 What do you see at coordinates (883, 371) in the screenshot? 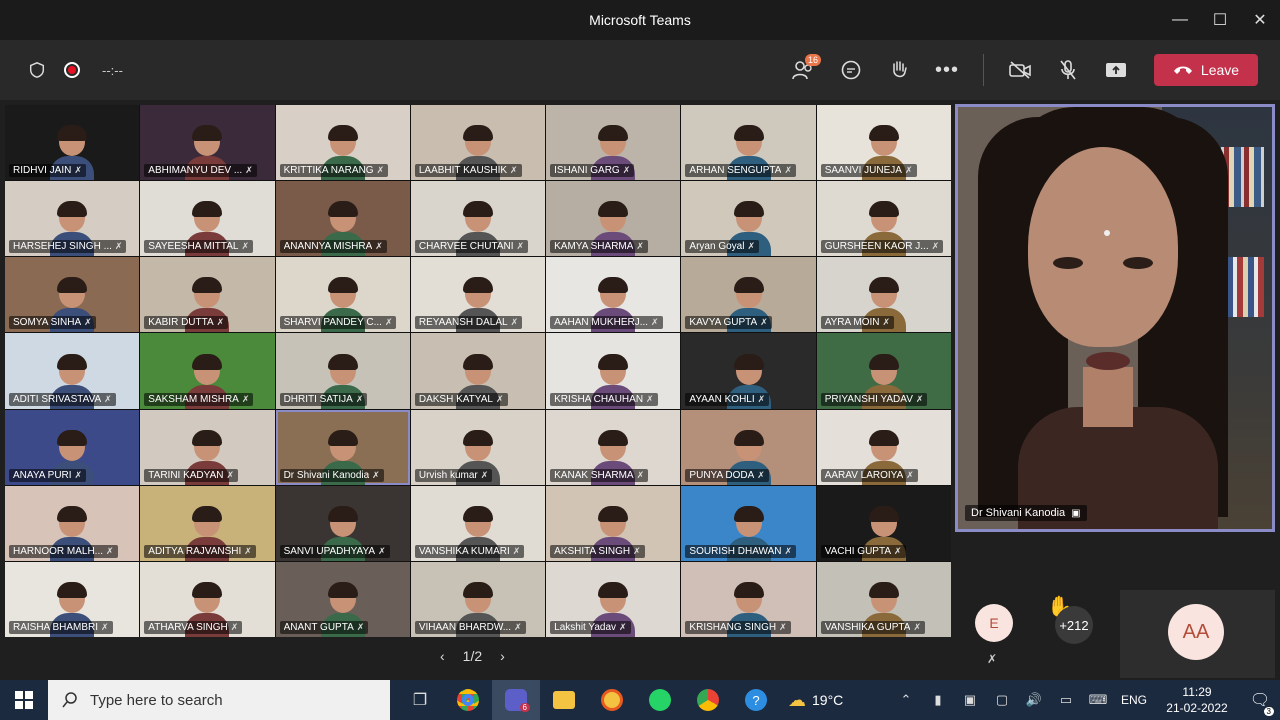
I see `participant-tile: PRIYANSHI YADAV ✗` at bounding box center [883, 371].